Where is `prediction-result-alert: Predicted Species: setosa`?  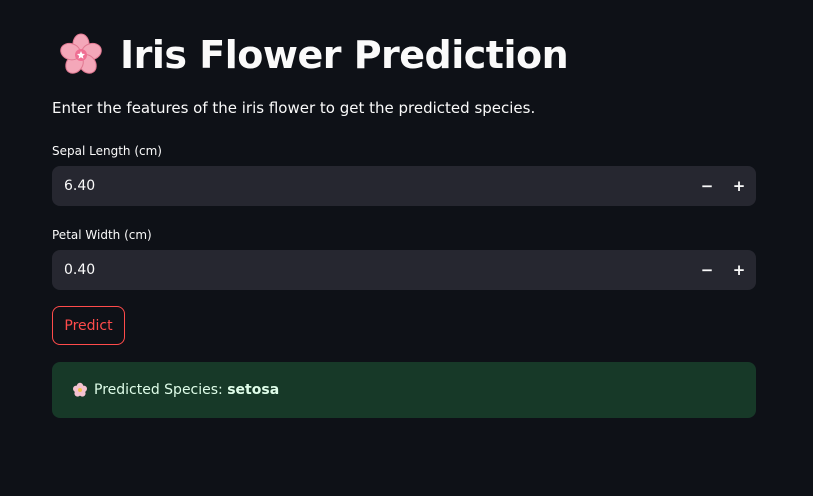 prediction-result-alert: Predicted Species: setosa is located at coordinates (404, 390).